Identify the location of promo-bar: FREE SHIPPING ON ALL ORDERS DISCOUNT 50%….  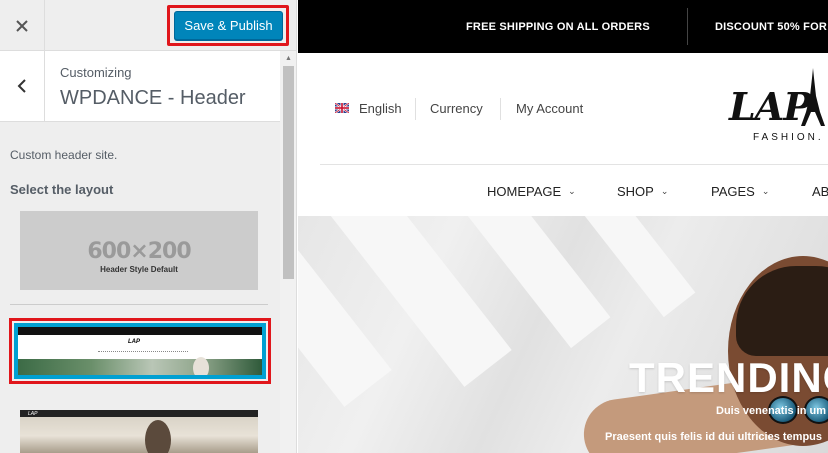
(563, 26).